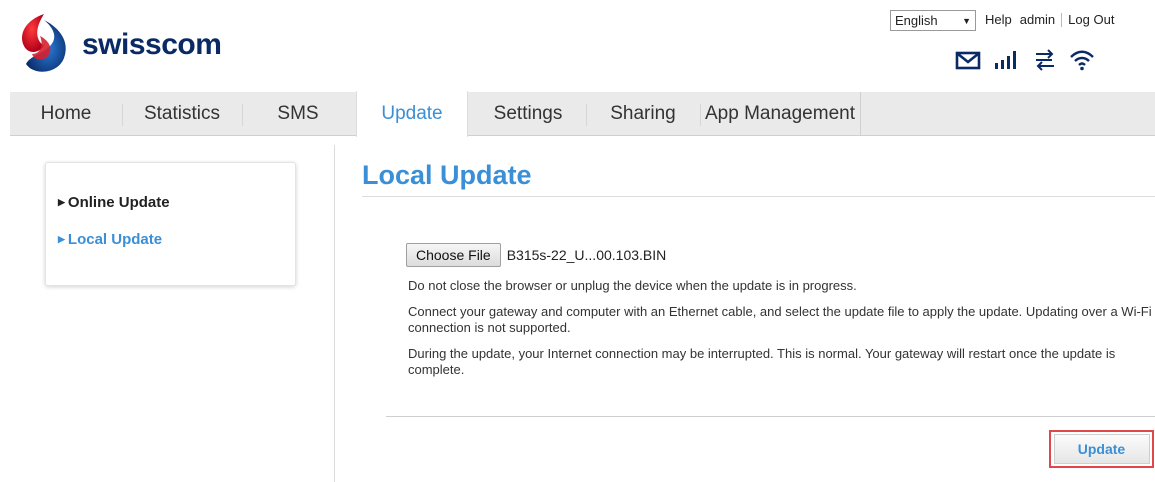  Describe the element at coordinates (66, 114) in the screenshot. I see `tab-home: Home` at that location.